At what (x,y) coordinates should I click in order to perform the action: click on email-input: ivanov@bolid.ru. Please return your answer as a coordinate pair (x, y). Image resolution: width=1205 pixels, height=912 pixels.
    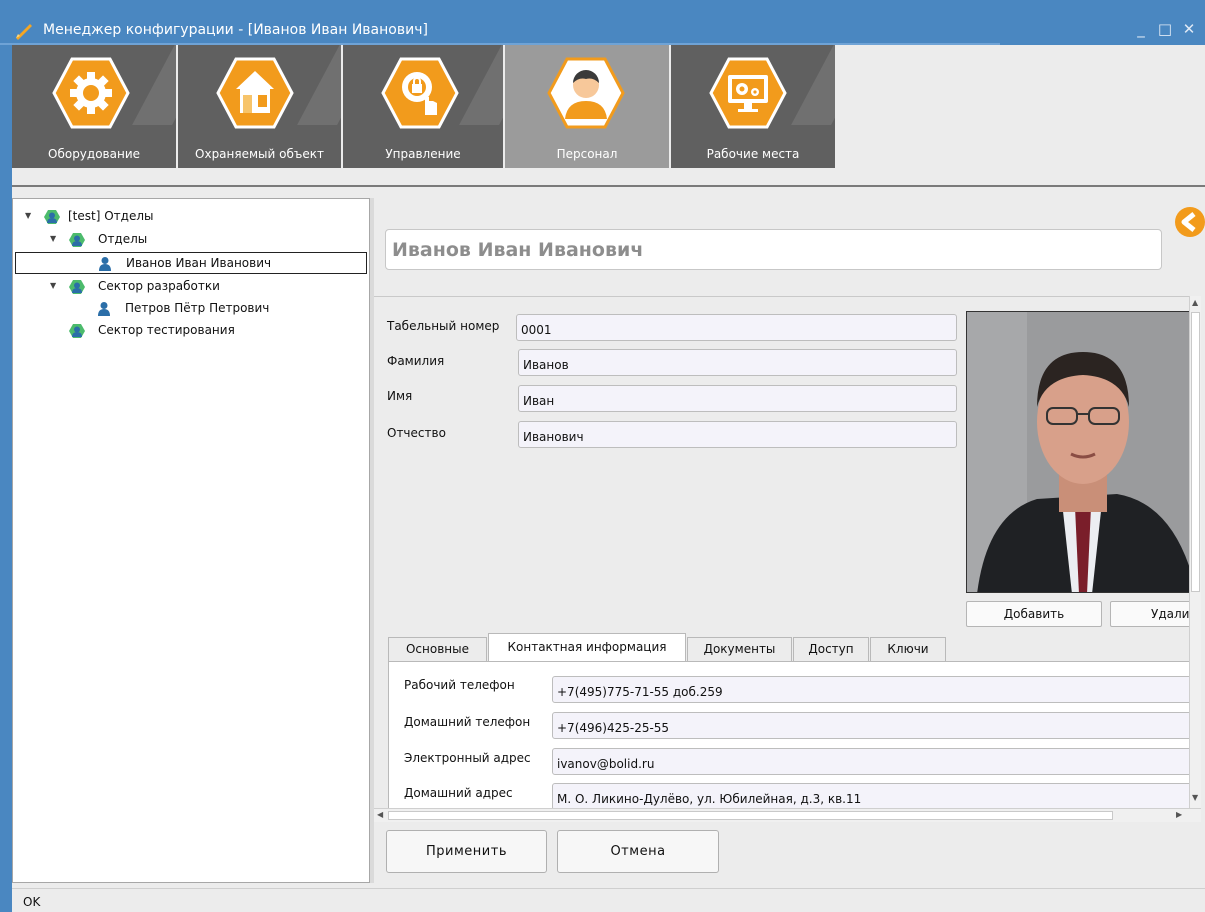
    Looking at the image, I should click on (870, 761).